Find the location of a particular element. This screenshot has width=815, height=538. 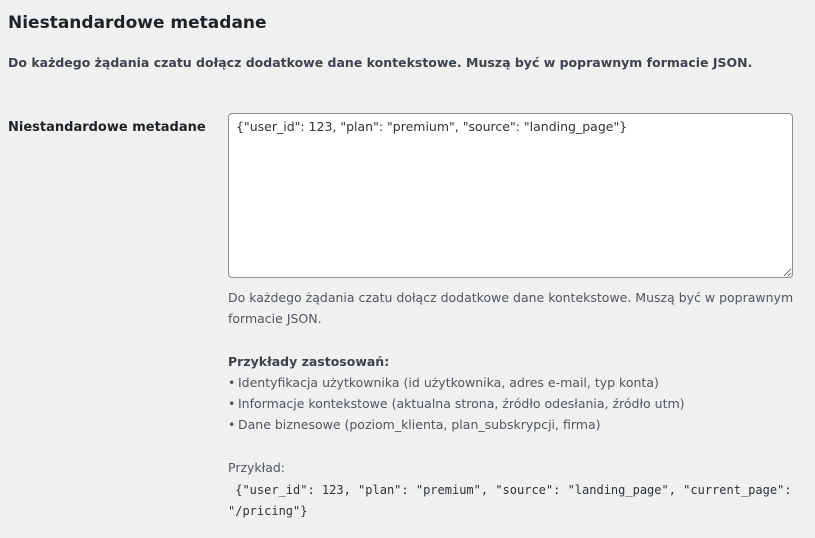

section-title: Niestandardowe metadane is located at coordinates (137, 23).